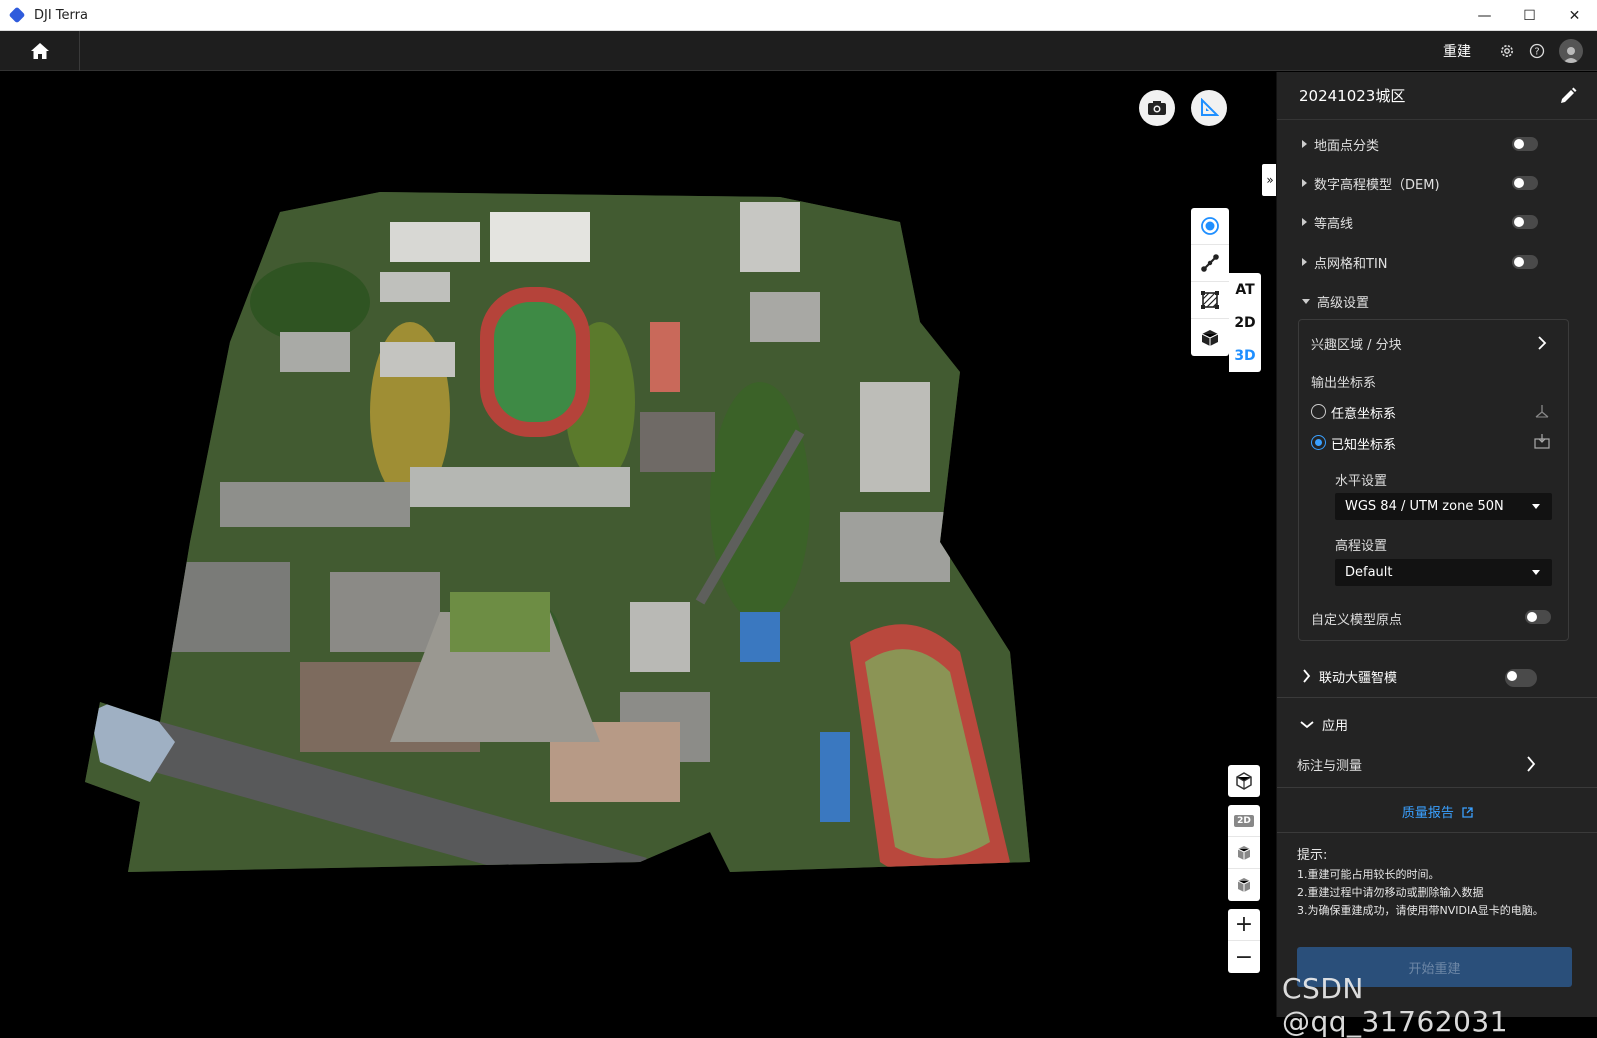 Image resolution: width=1597 pixels, height=1038 pixels. Describe the element at coordinates (1443, 572) in the screenshot. I see `elevation-select: Default` at that location.